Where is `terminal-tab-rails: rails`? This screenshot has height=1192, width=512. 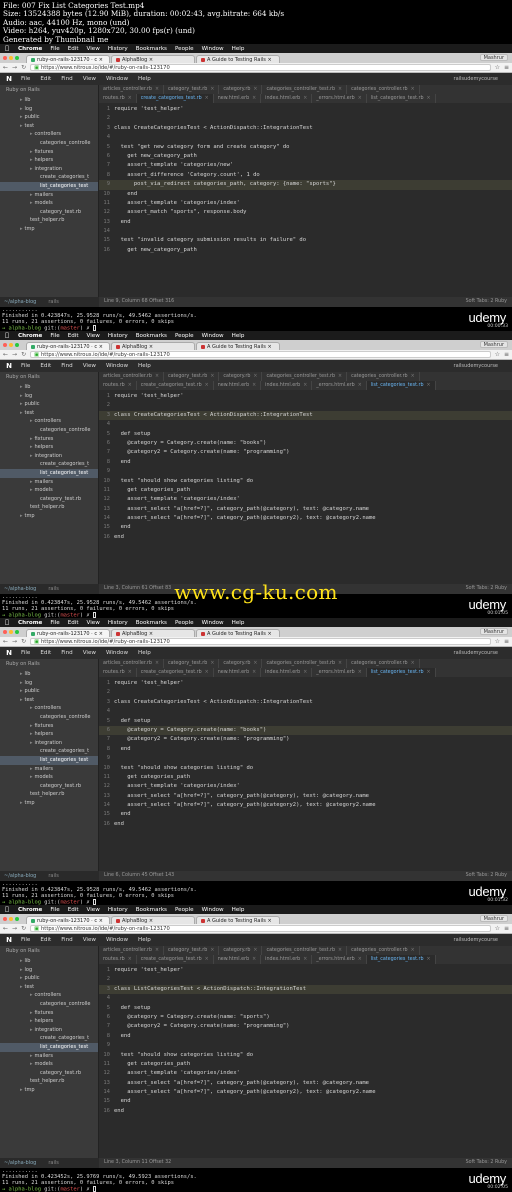
terminal-tab-rails: rails is located at coordinates (53, 1163).